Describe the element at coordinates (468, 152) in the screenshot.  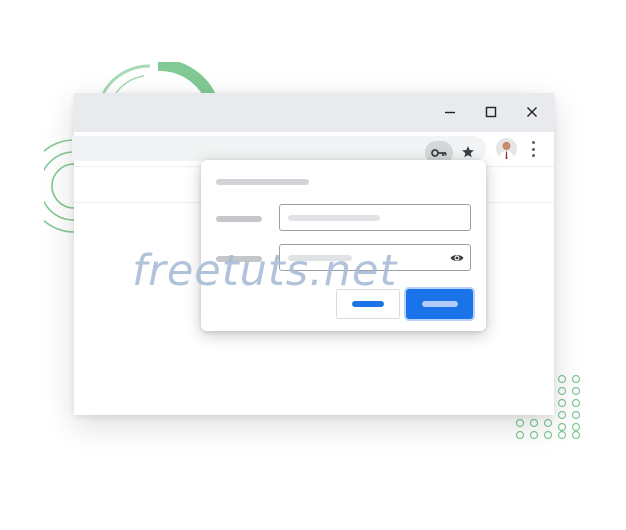
I see `star-icon` at that location.